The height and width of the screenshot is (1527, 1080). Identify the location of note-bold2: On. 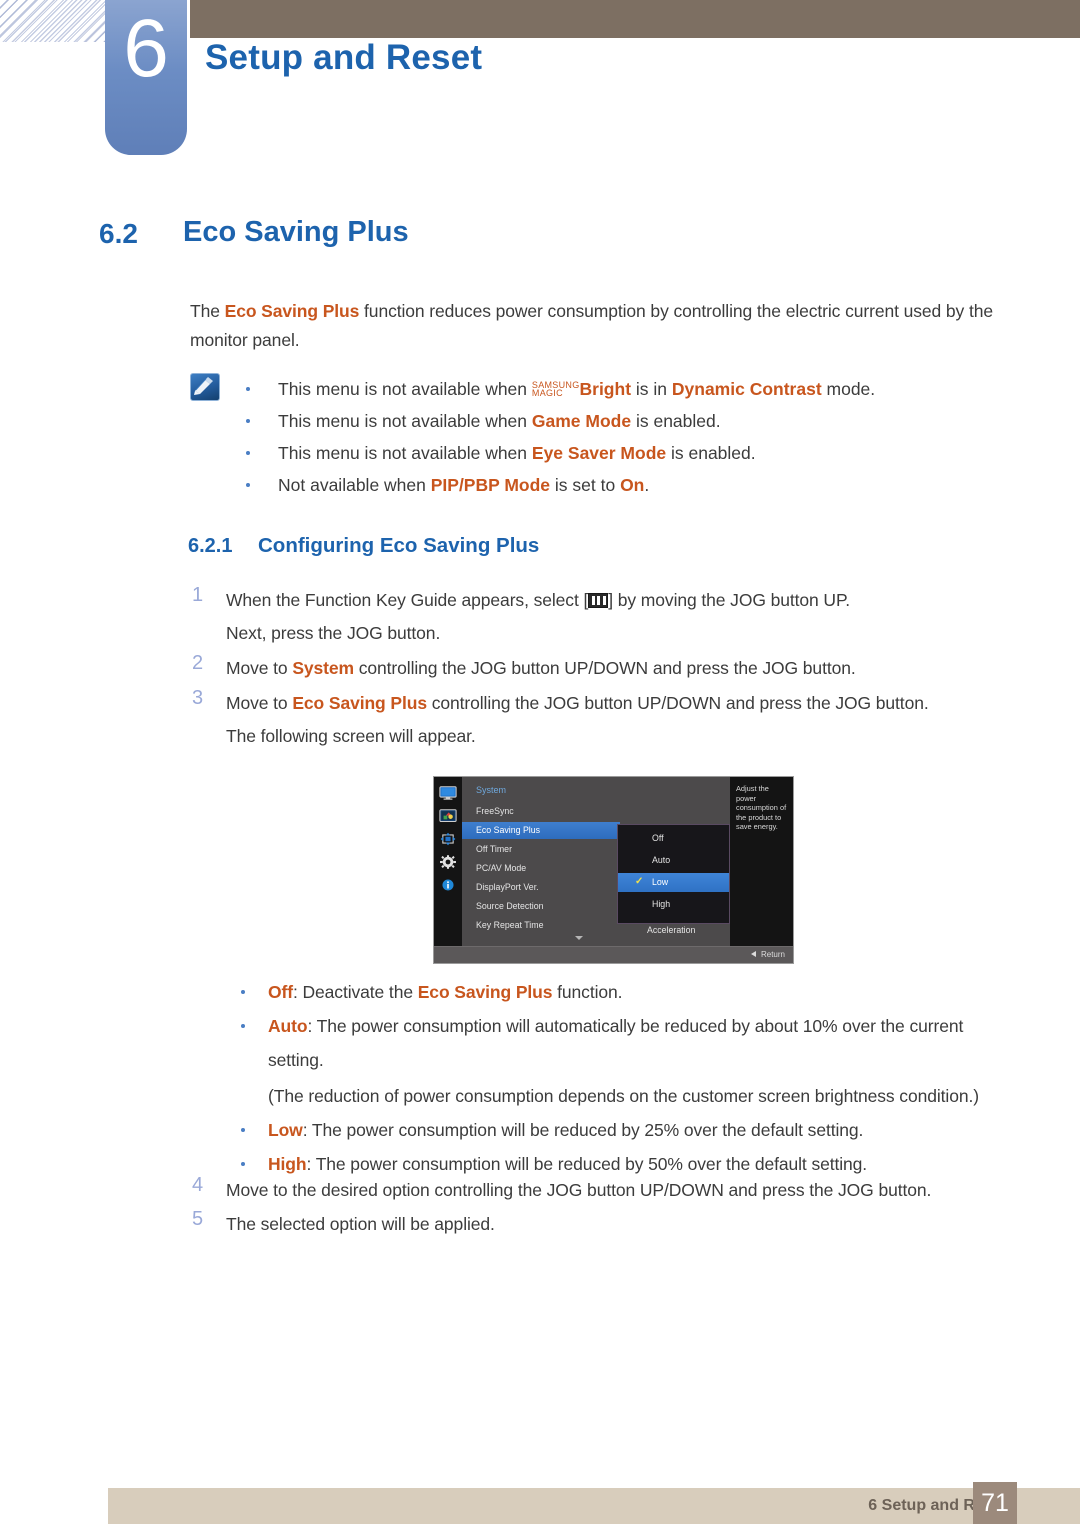
(632, 485).